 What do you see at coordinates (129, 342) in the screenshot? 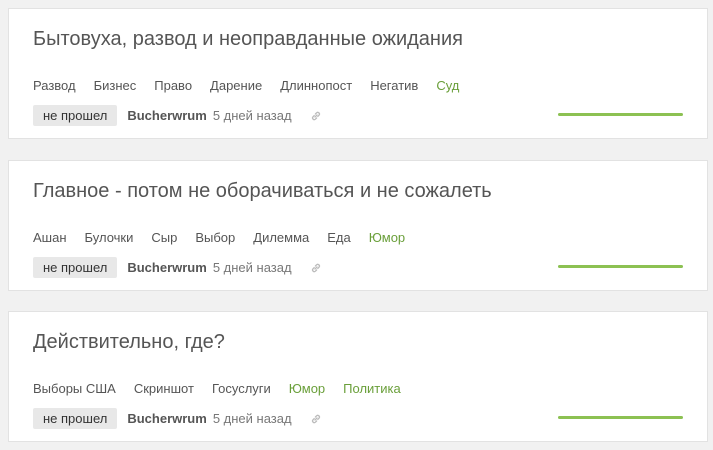
I see `post-title: Действительно, где?` at bounding box center [129, 342].